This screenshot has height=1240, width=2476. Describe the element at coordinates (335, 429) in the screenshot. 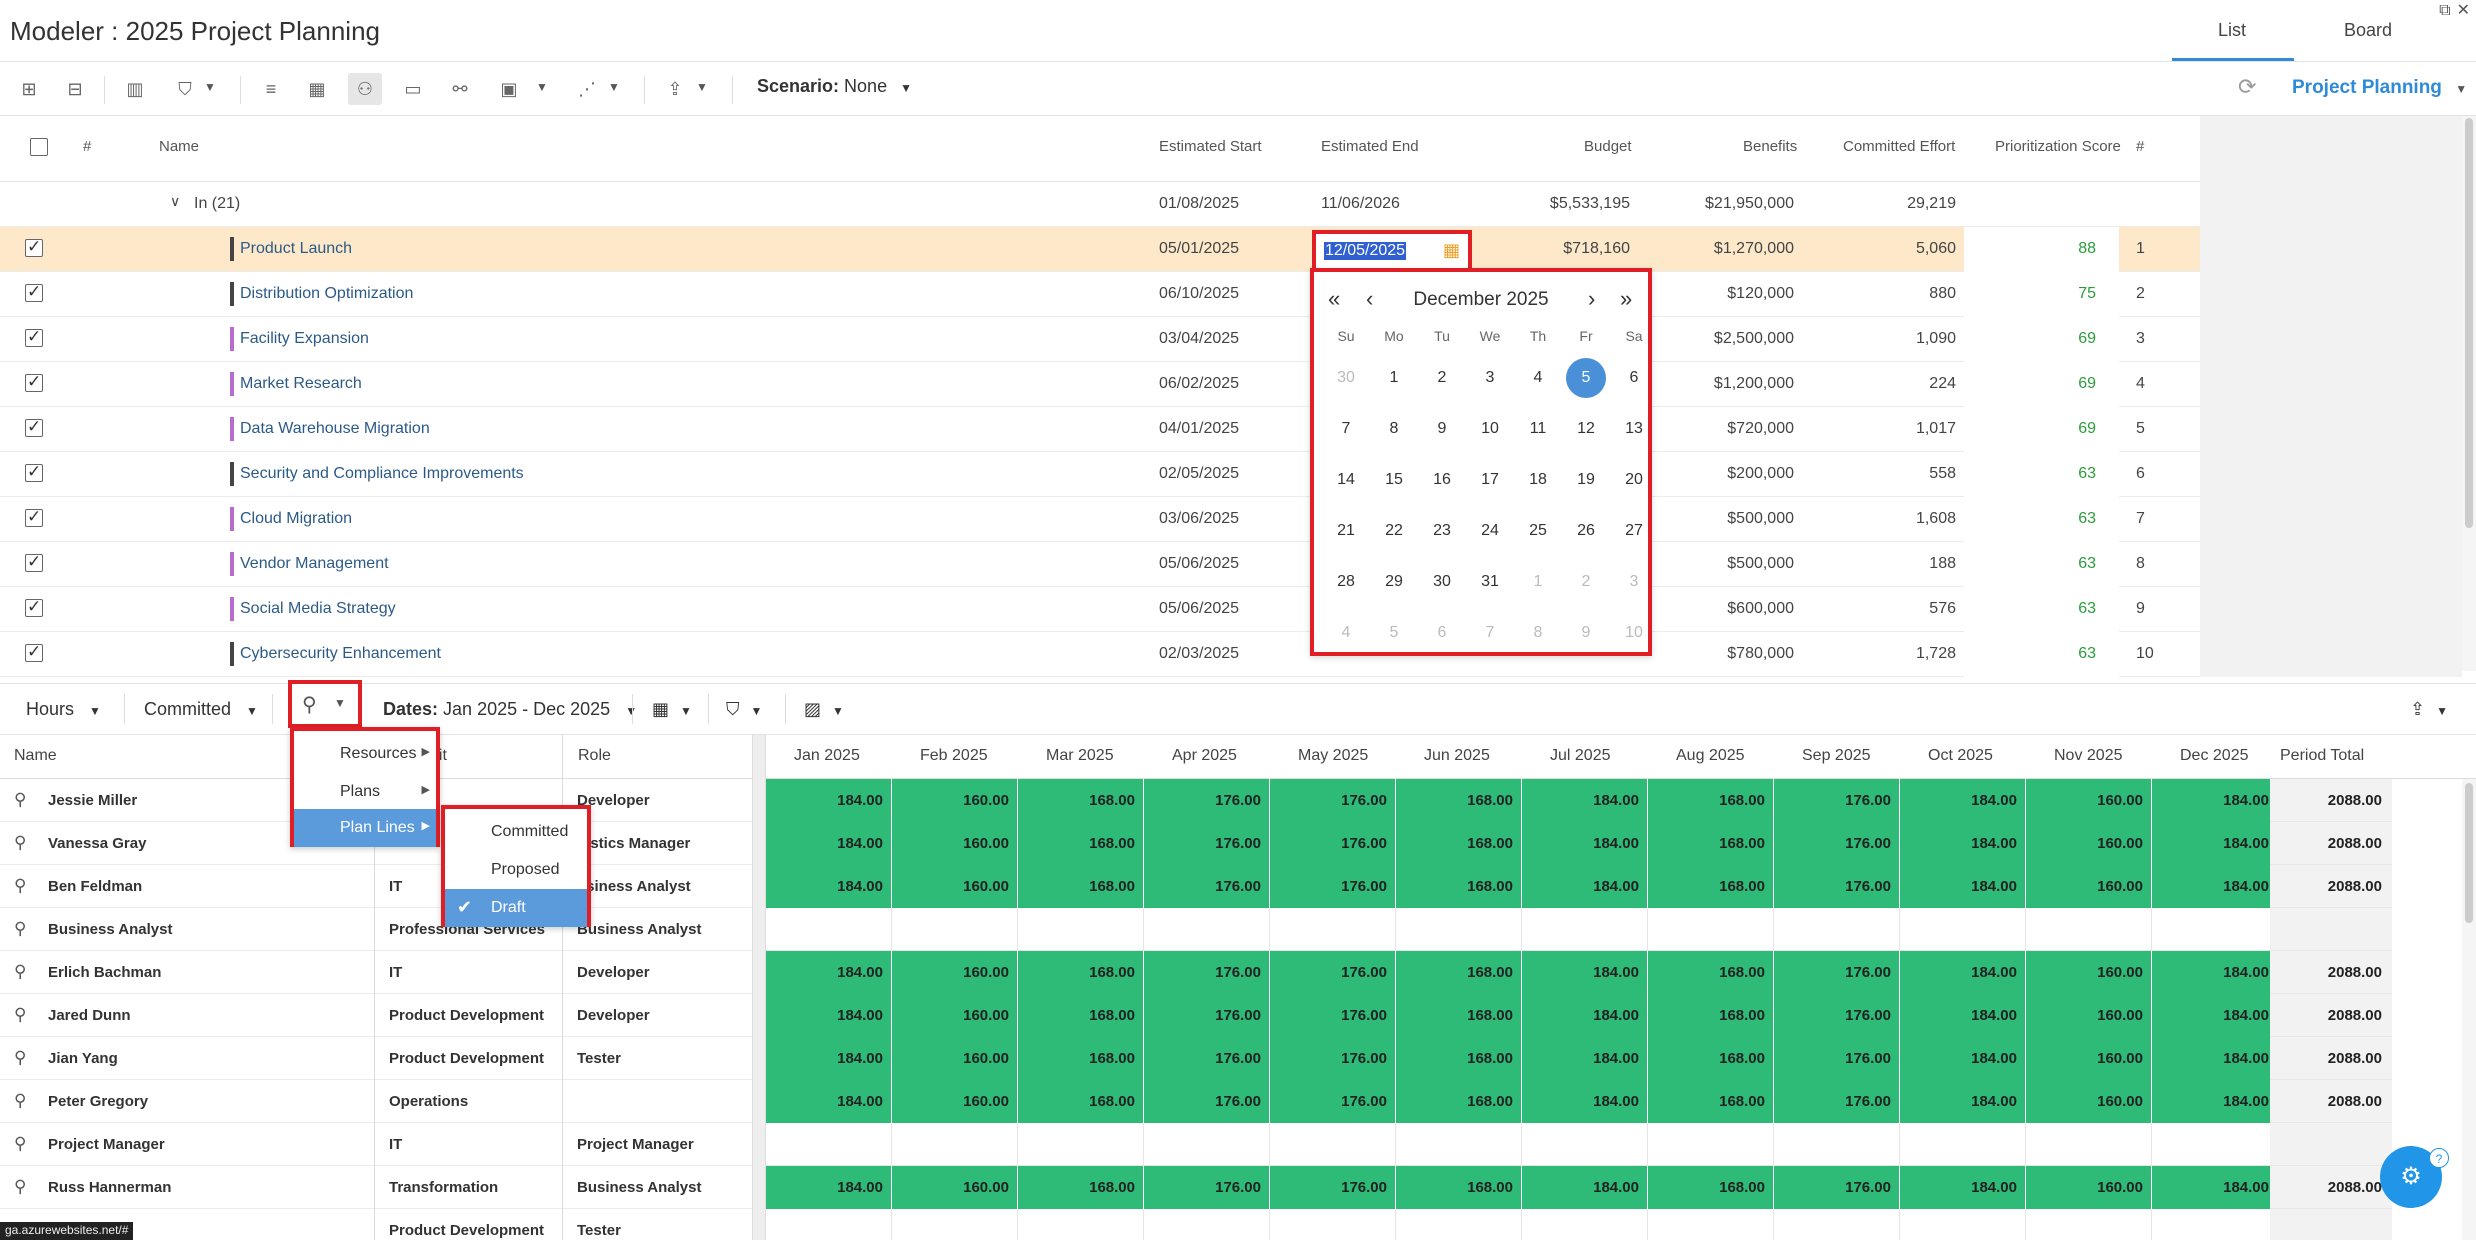

I see `row-name: Data Warehouse Migration` at that location.